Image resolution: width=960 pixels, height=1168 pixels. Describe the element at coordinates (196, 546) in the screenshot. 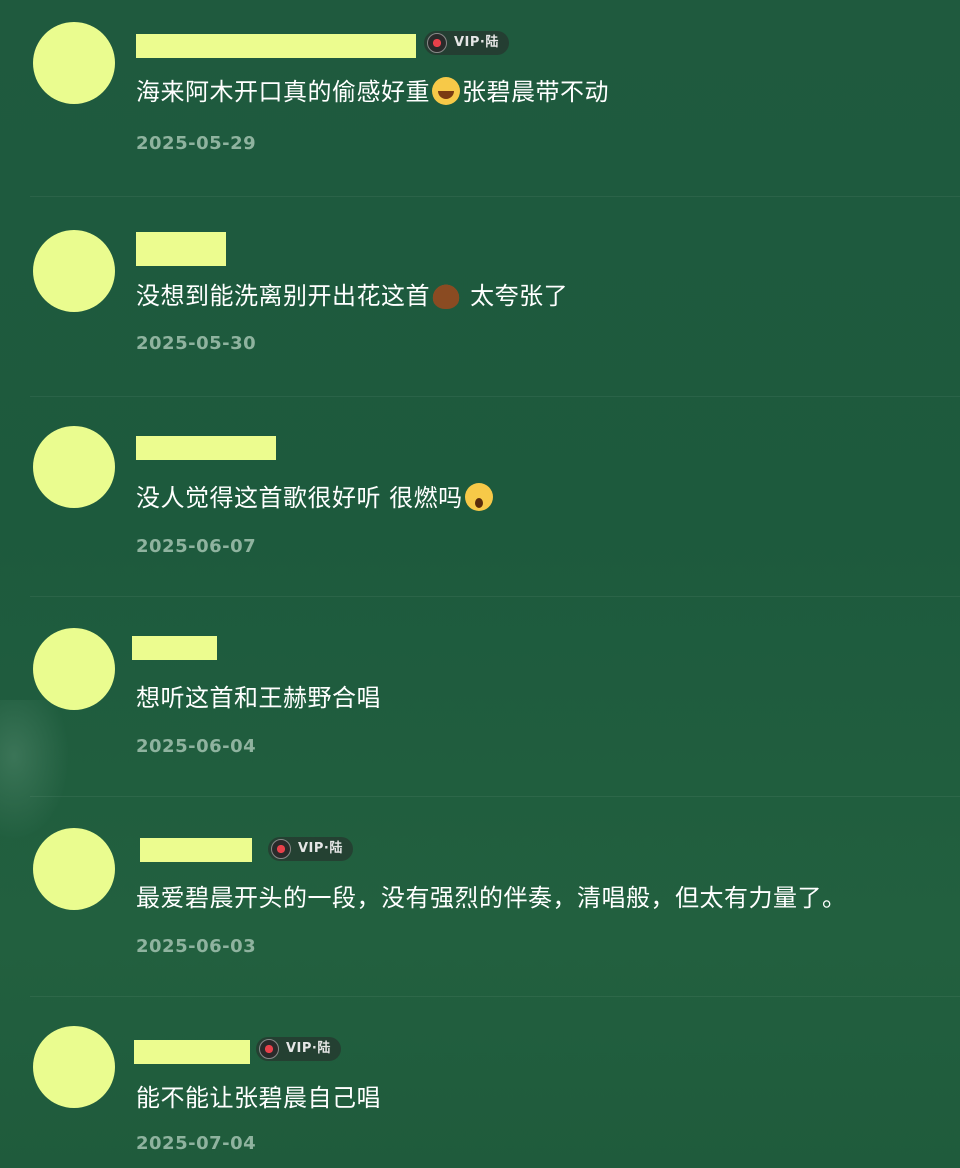

I see `comment-date: 2025-06-07` at that location.